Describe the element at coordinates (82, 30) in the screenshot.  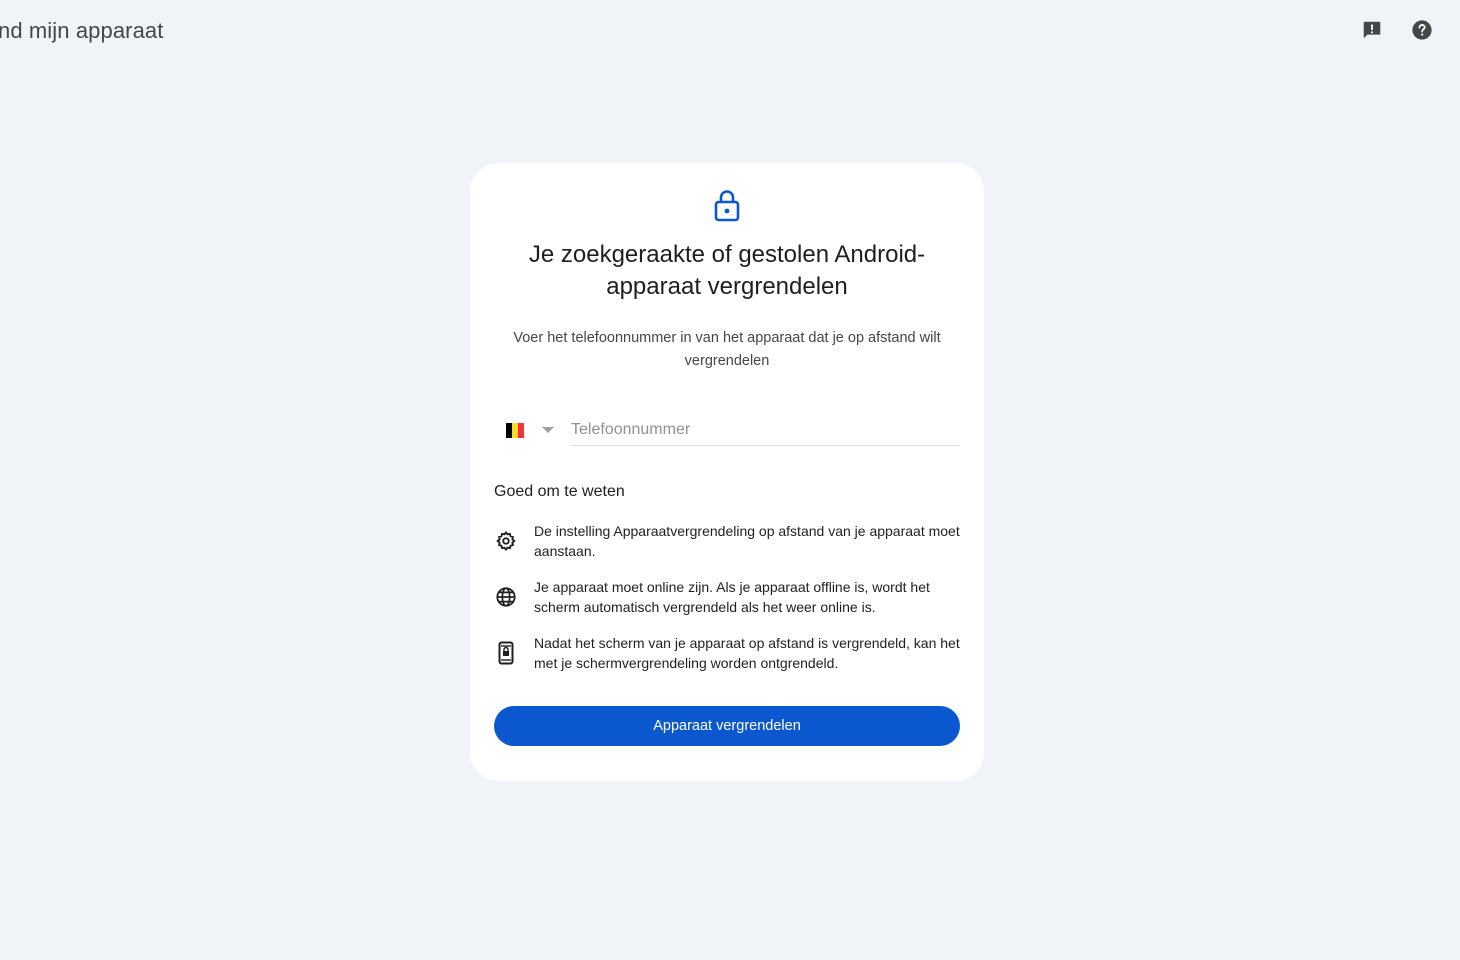
I see `app-title: nd mijn apparaat` at that location.